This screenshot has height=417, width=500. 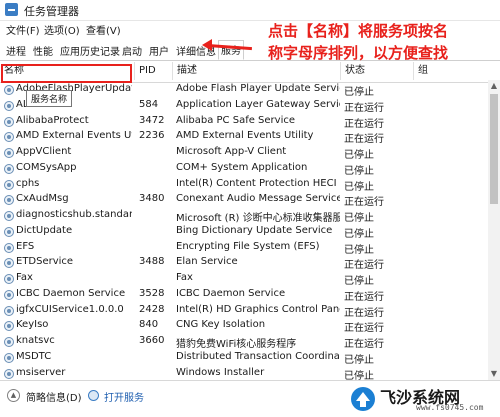 What do you see at coordinates (258, 88) in the screenshot?
I see `service-description: Adobe Flash Player Update Service` at bounding box center [258, 88].